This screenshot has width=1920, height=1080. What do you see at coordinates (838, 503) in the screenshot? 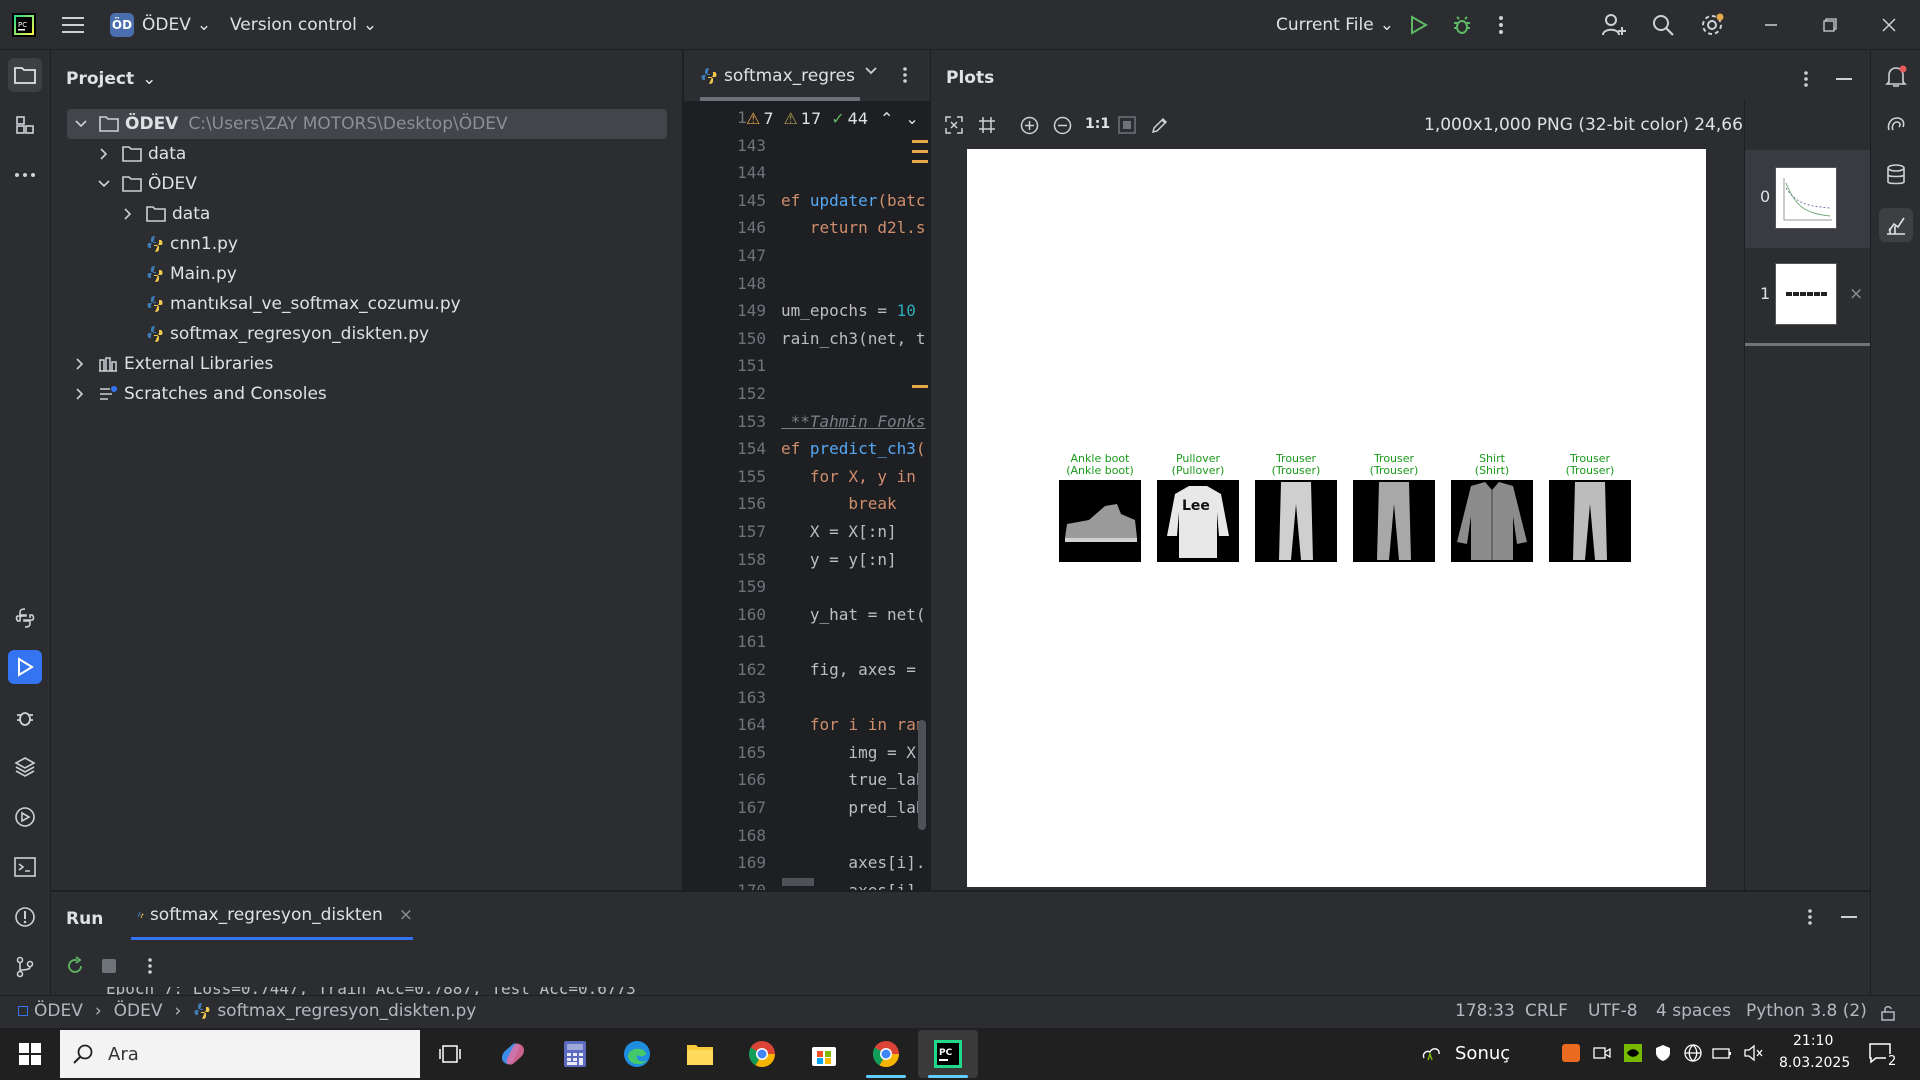
I see `code-line: break` at bounding box center [838, 503].